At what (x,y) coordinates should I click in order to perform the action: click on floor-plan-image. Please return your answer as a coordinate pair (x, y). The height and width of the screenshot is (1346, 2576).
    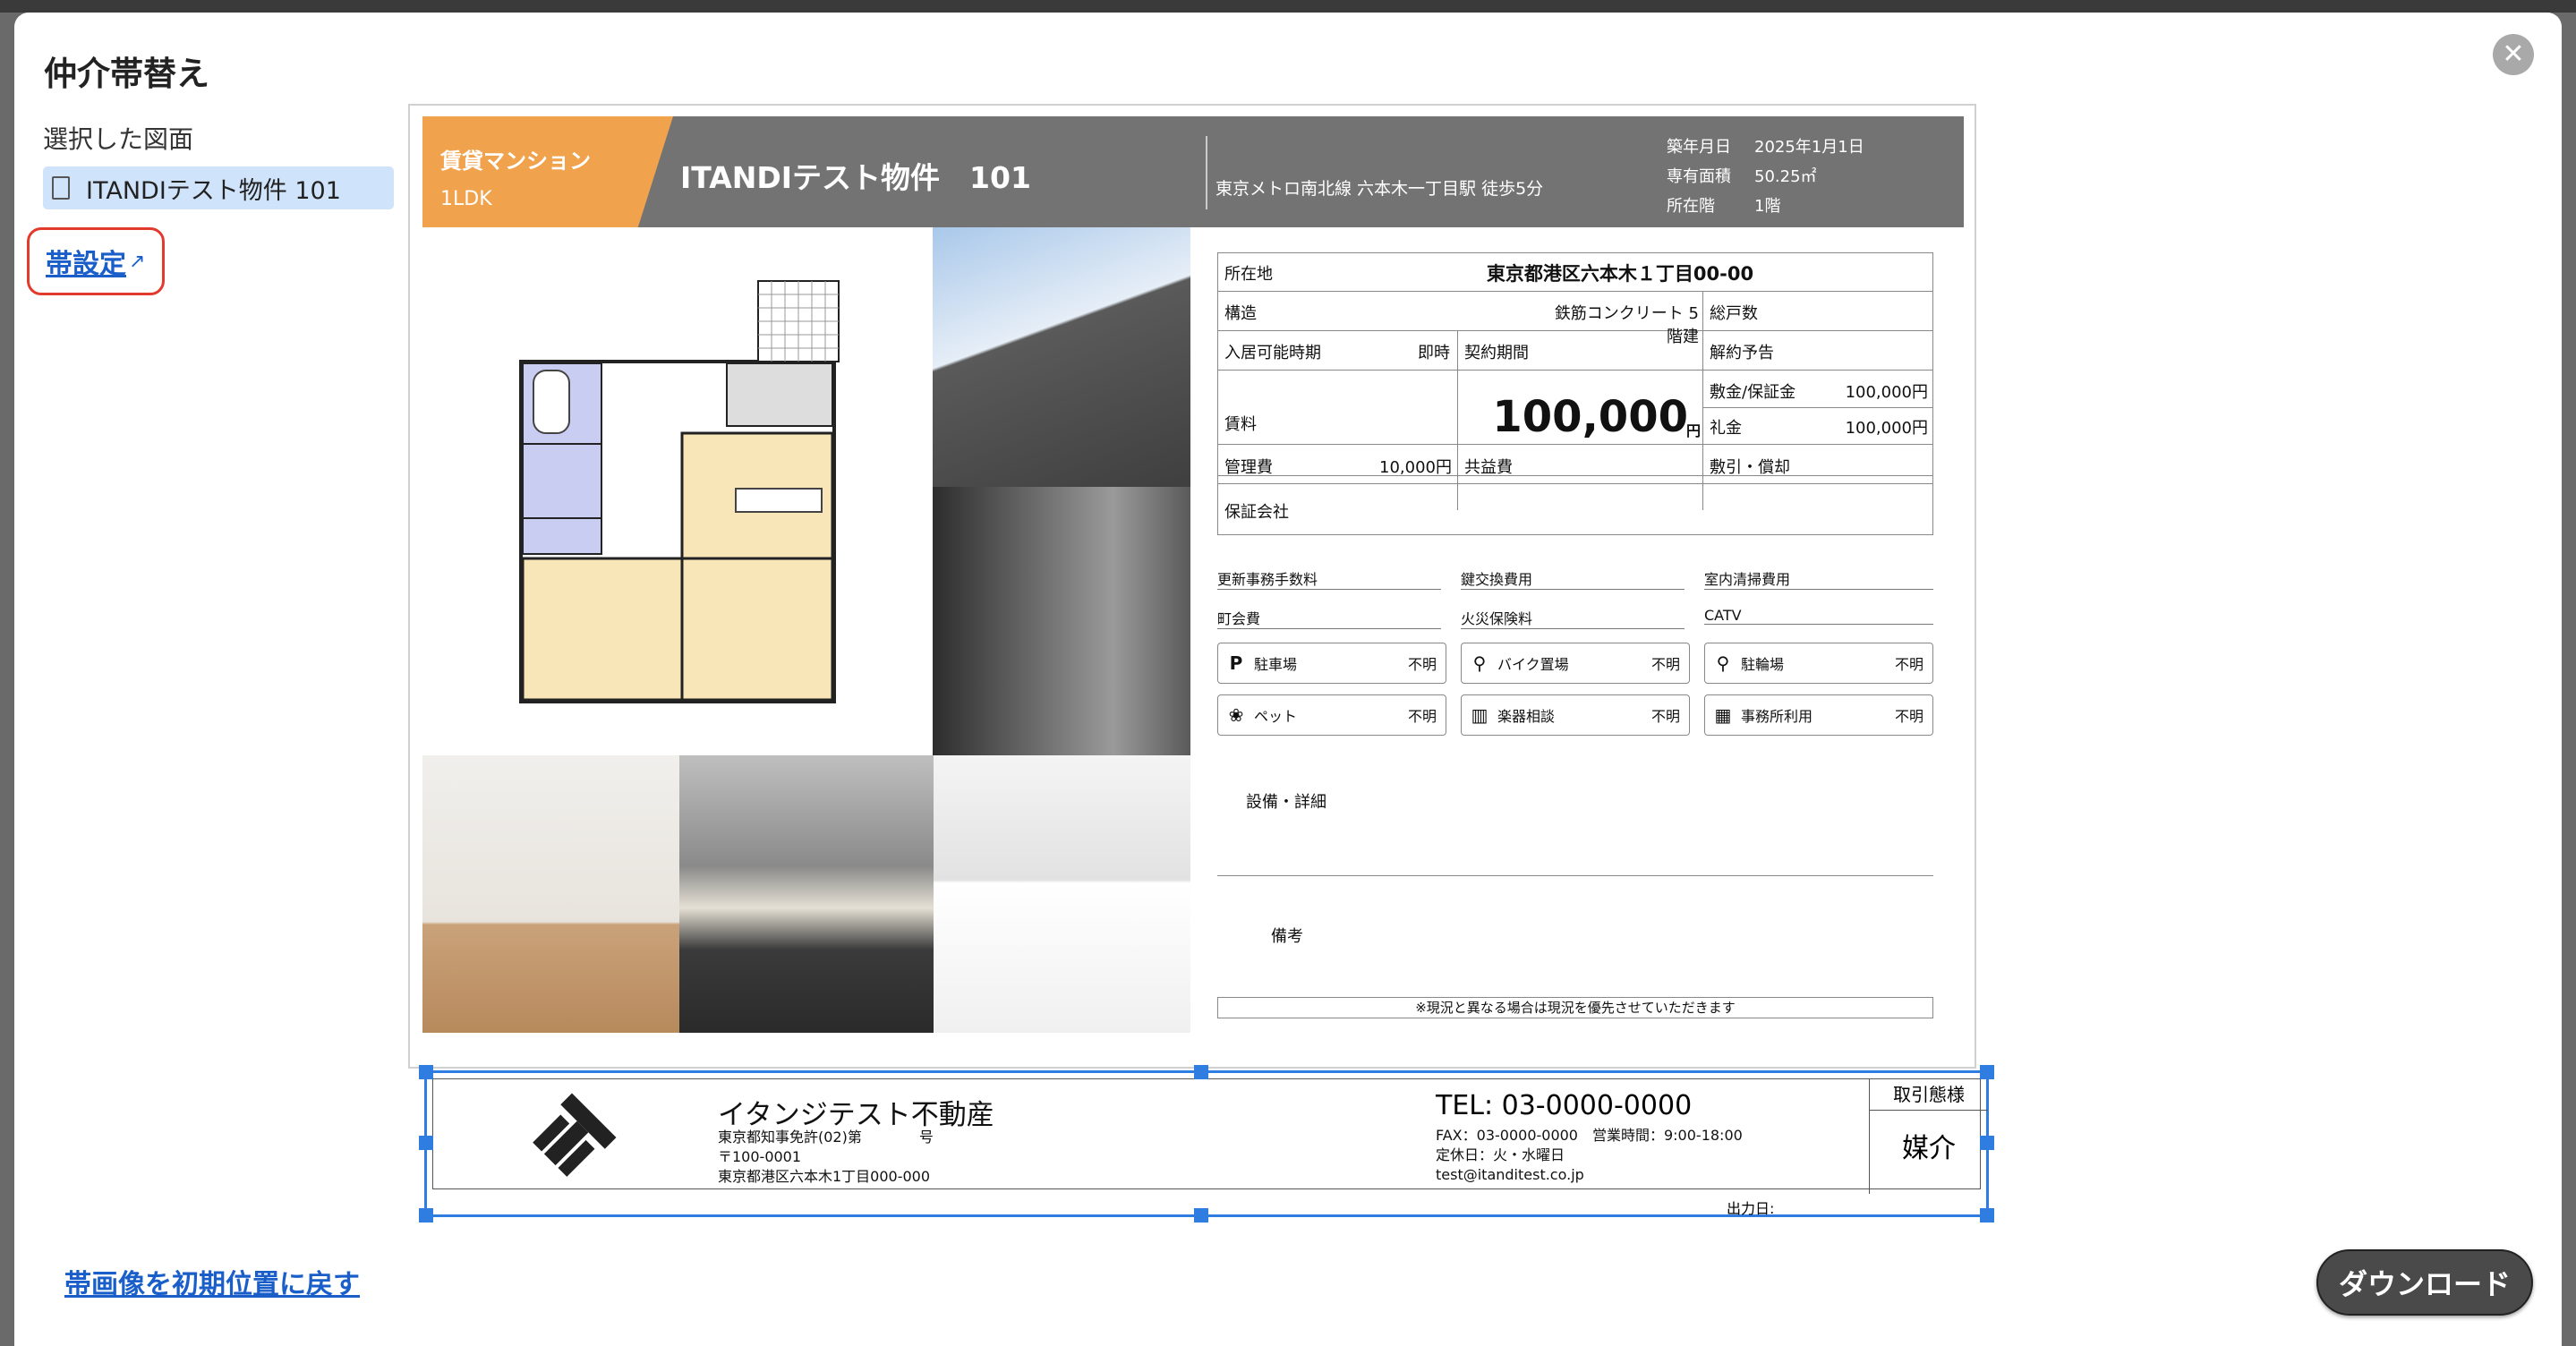
    Looking at the image, I should click on (677, 491).